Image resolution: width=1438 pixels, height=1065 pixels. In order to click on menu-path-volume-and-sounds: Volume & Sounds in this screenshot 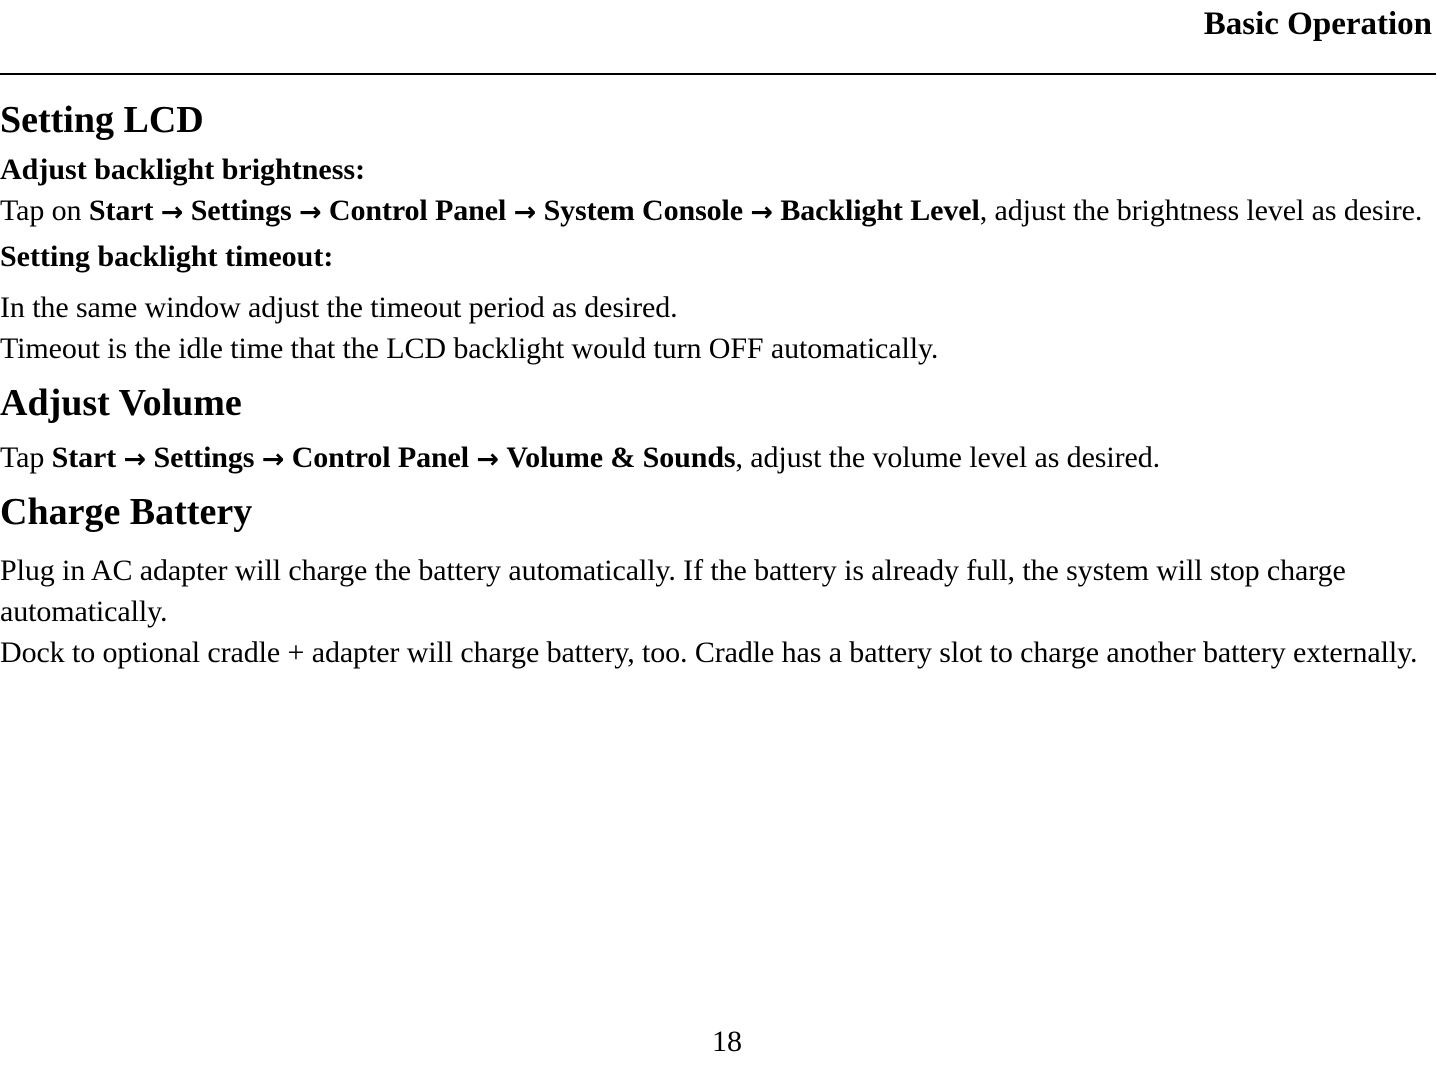, I will do `click(621, 457)`.